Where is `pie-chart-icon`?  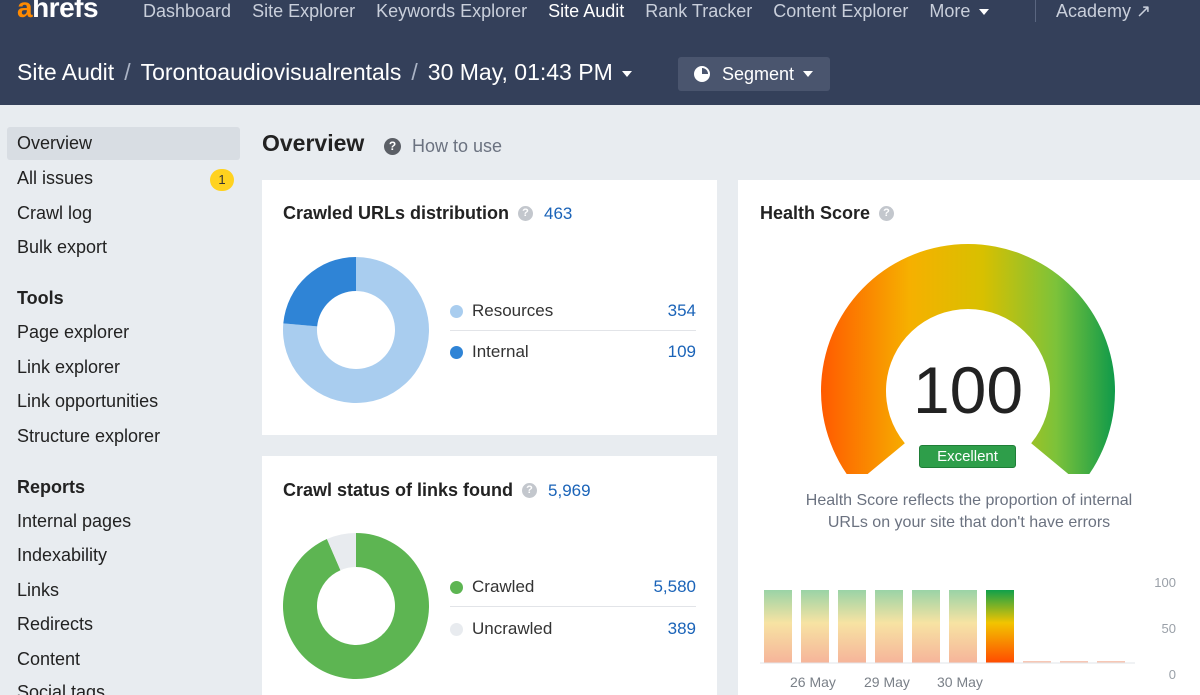 pie-chart-icon is located at coordinates (702, 74).